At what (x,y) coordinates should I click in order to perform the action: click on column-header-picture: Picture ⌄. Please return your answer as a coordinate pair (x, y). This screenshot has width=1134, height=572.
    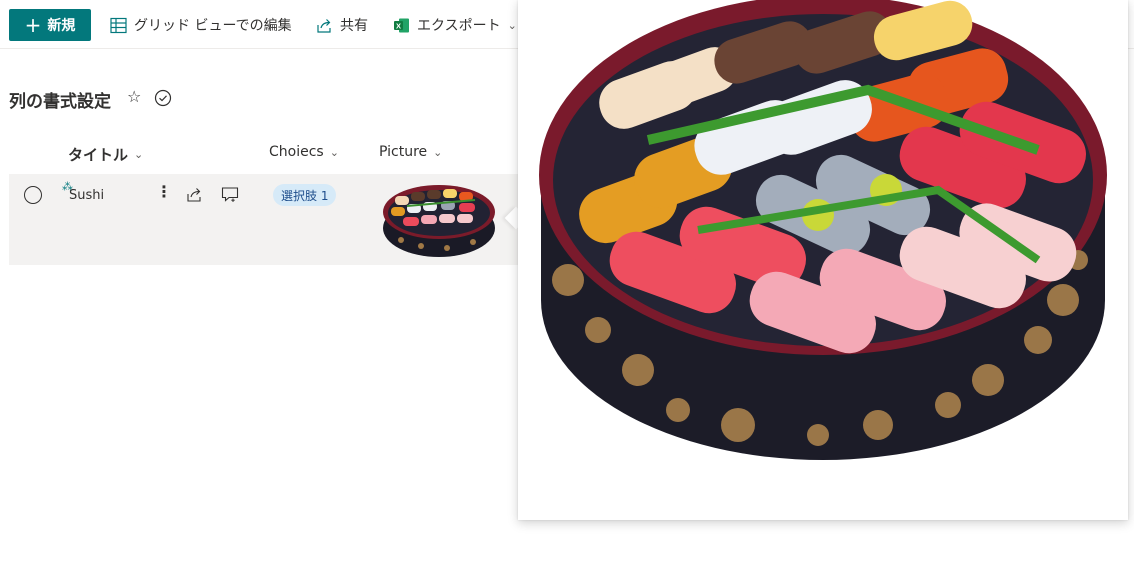
    Looking at the image, I should click on (410, 152).